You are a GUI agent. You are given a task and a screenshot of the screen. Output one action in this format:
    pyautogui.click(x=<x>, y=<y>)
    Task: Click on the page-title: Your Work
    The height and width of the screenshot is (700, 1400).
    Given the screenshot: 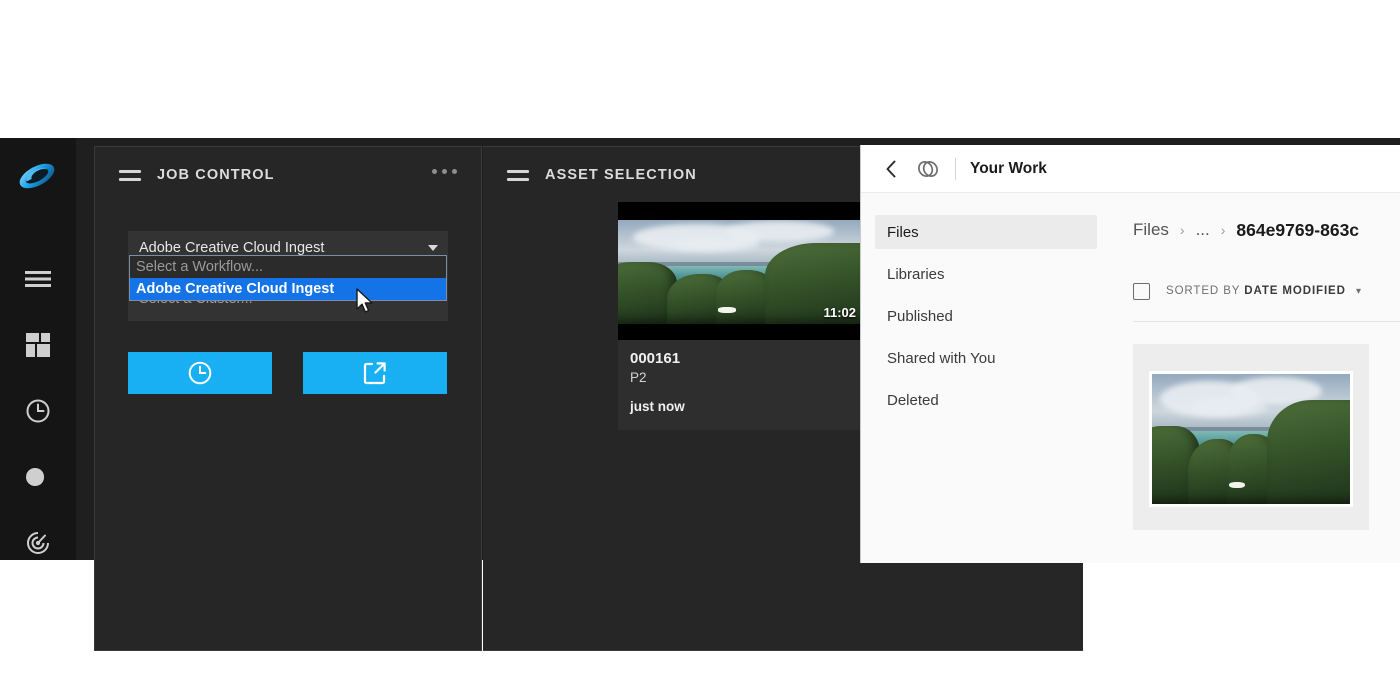 What is the action you would take?
    pyautogui.click(x=1008, y=168)
    